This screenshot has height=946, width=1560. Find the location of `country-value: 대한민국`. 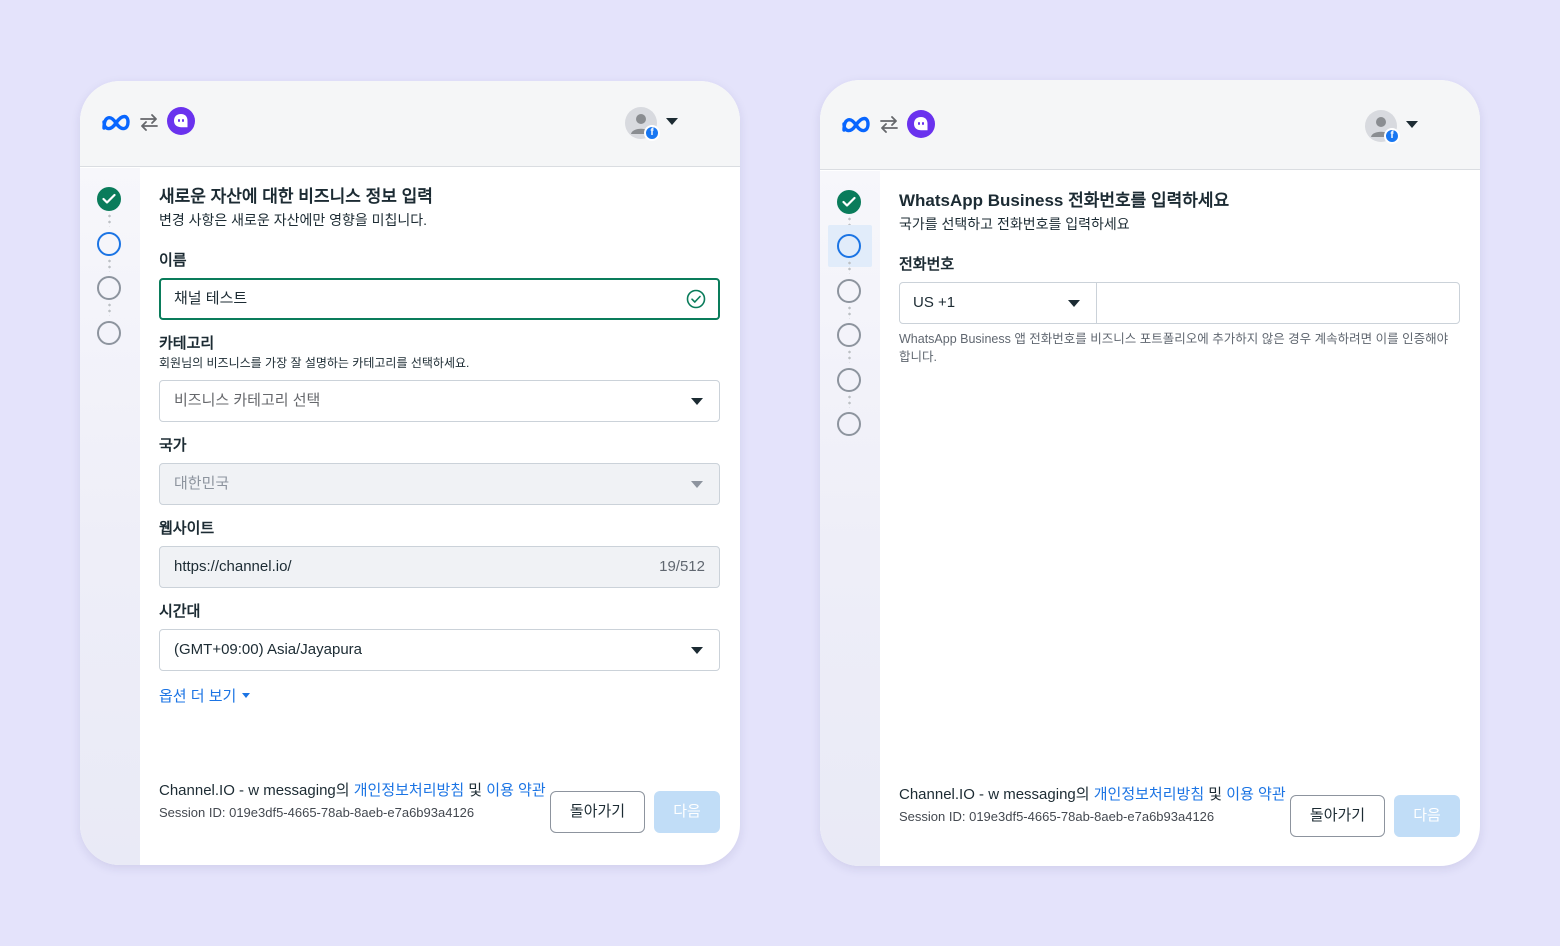

country-value: 대한민국 is located at coordinates (202, 483).